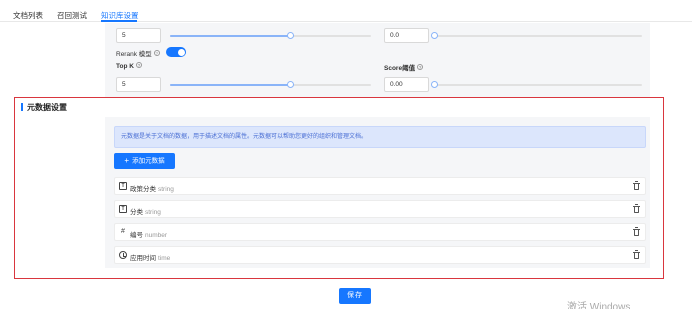 This screenshot has height=309, width=692. I want to click on top-k-input: 5, so click(138, 84).